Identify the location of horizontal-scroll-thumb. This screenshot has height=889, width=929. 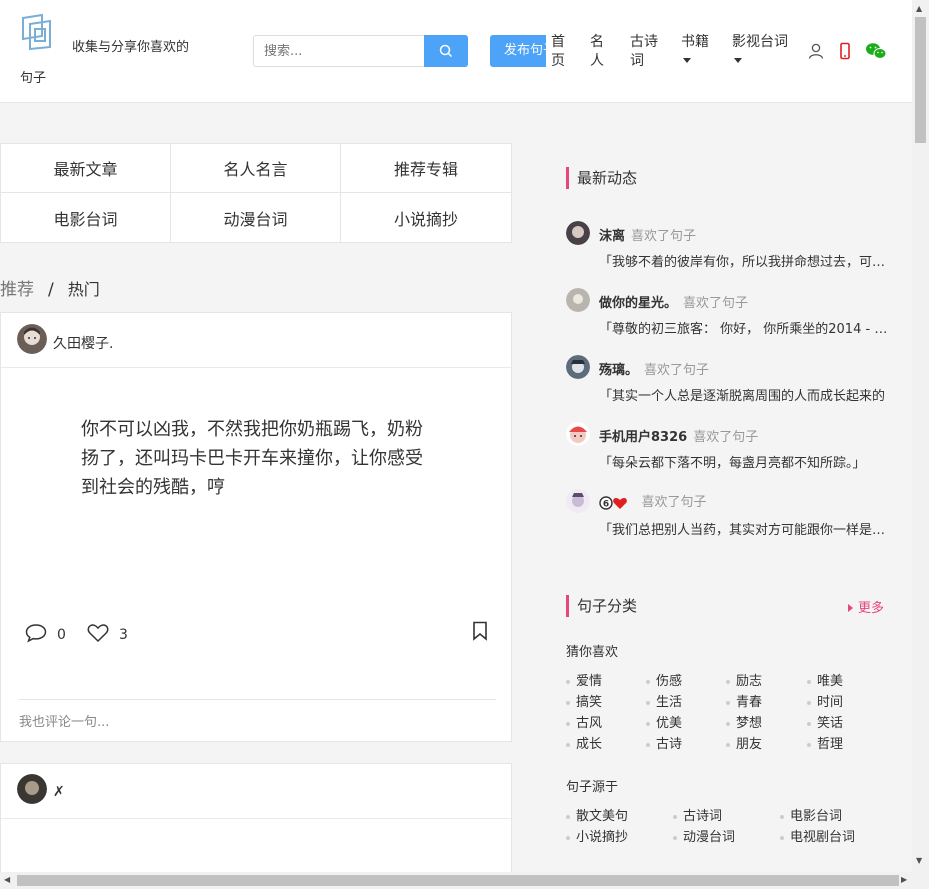
(458, 880).